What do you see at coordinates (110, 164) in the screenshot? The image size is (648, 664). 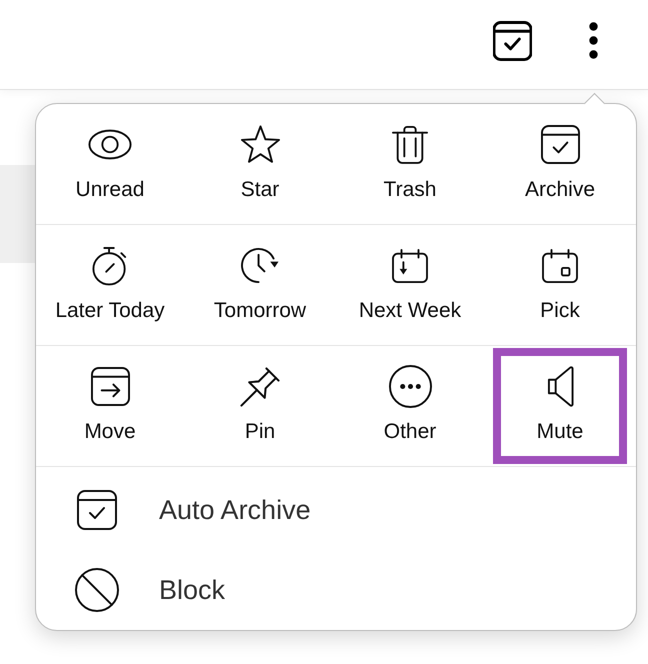 I see `action-button: Unread` at bounding box center [110, 164].